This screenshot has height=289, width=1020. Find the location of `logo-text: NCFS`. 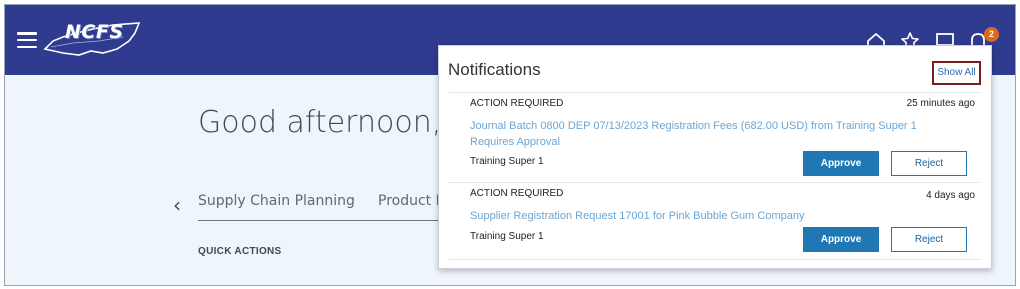

logo-text: NCFS is located at coordinates (94, 32).